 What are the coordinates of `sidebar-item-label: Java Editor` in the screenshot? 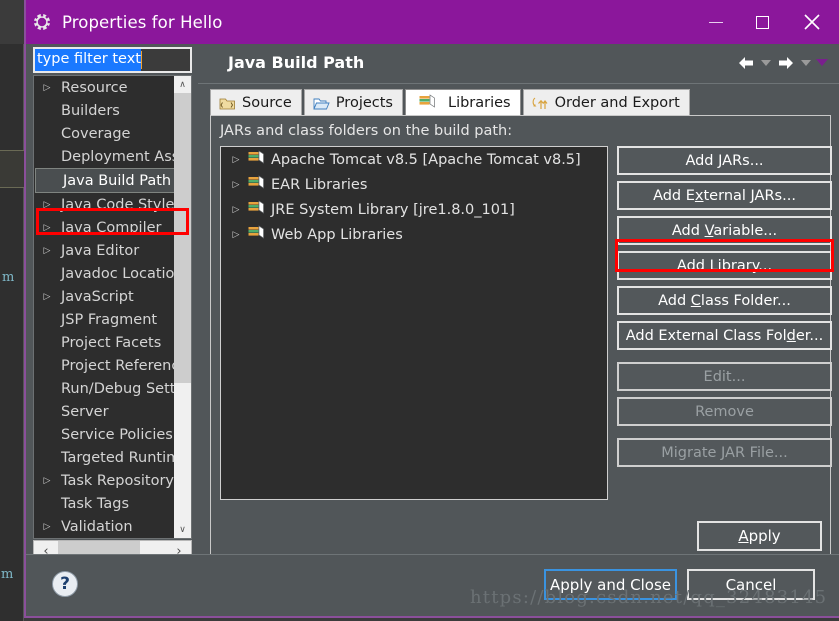 It's located at (100, 250).